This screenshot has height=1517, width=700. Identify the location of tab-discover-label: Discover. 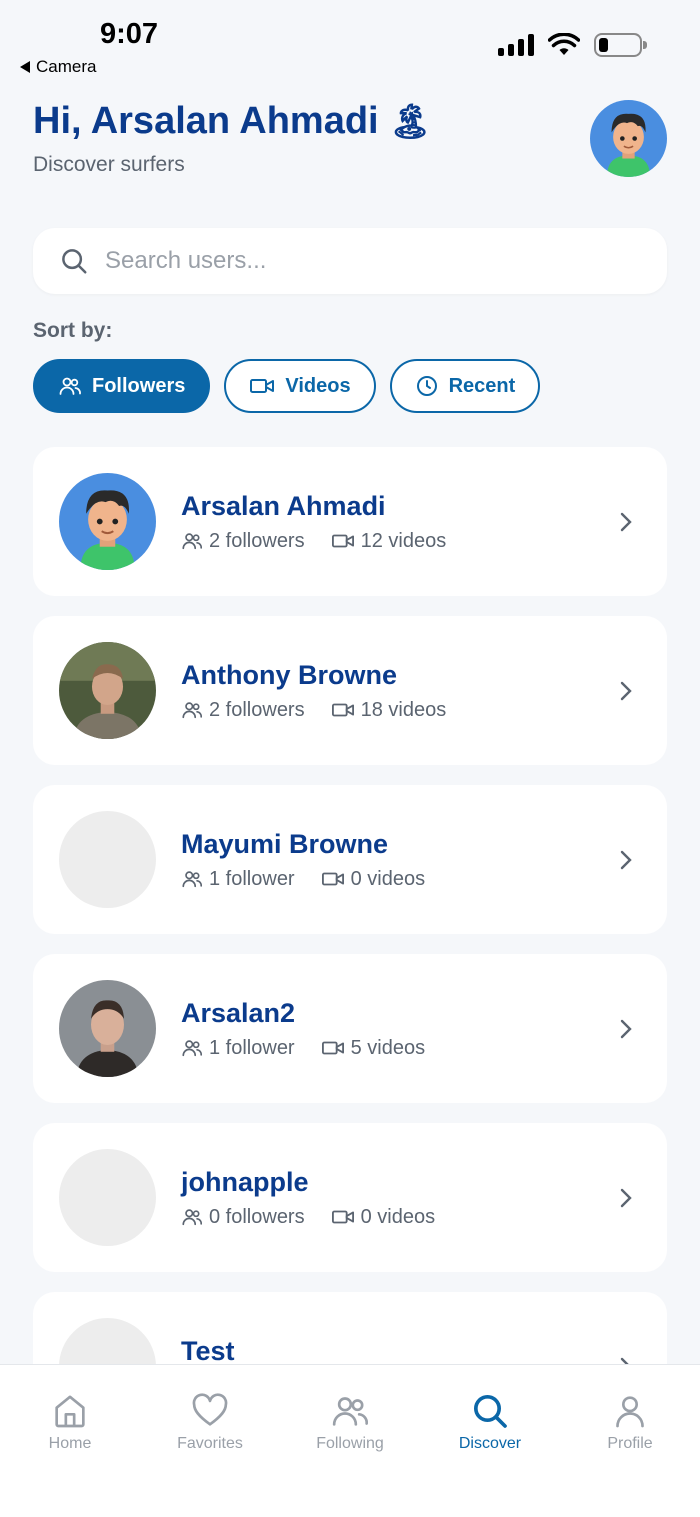
(490, 1443).